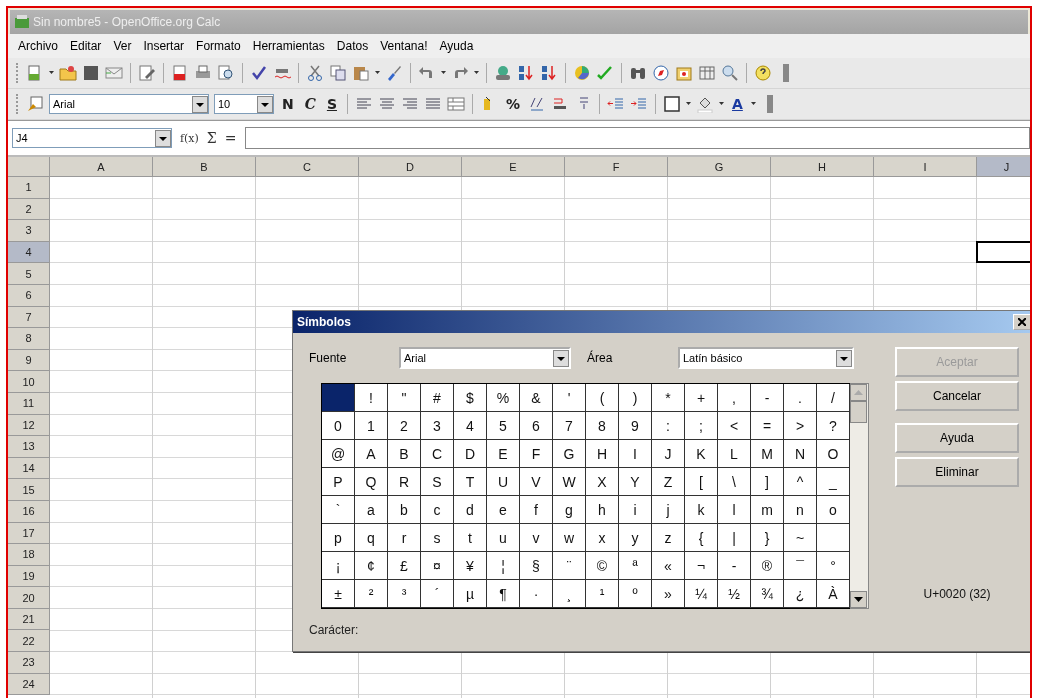  Describe the element at coordinates (800, 594) in the screenshot. I see `symbol-cell: ¿` at that location.